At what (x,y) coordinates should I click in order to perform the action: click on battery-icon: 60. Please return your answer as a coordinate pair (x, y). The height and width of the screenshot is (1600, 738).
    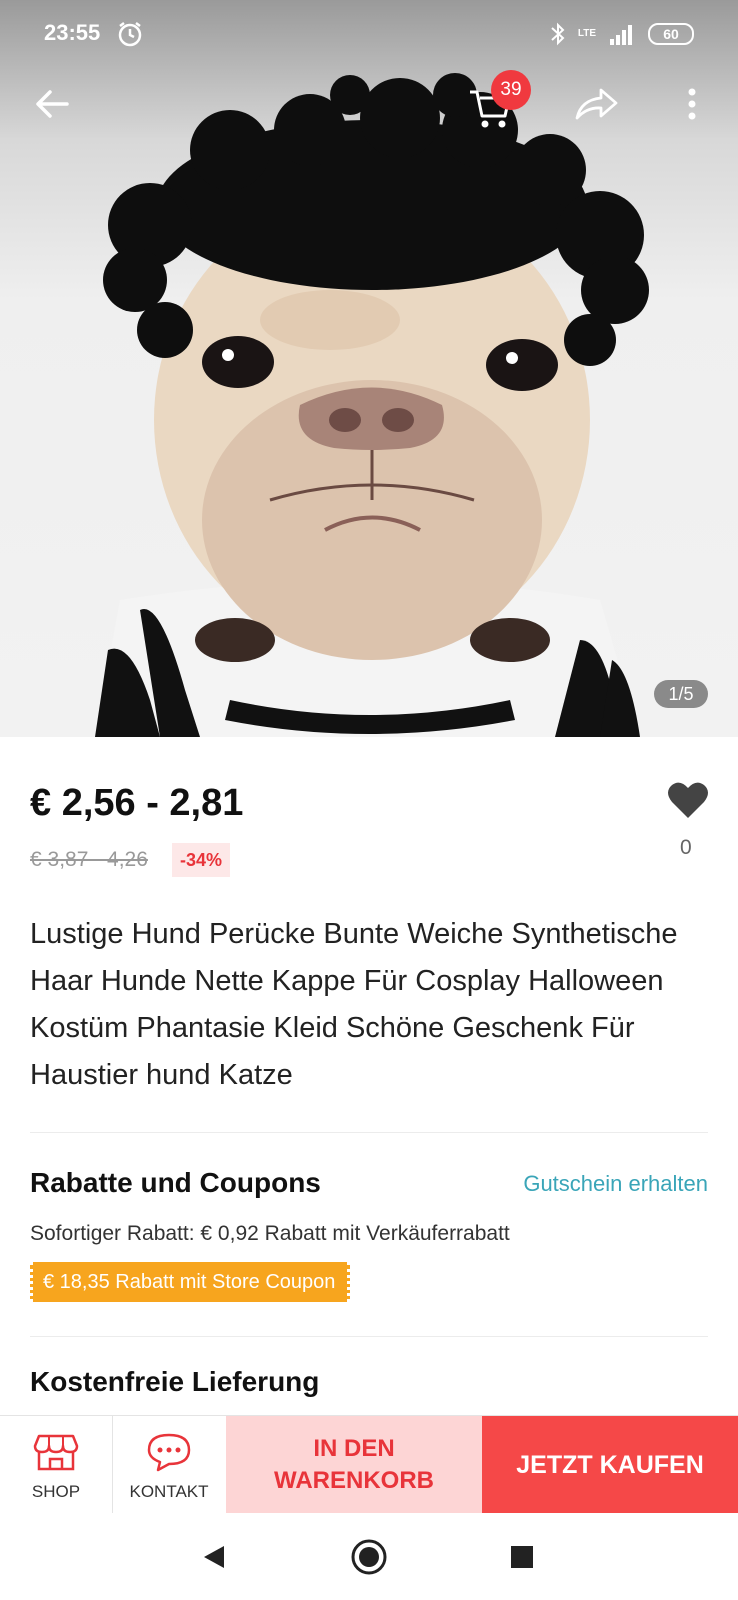
    Looking at the image, I should click on (671, 34).